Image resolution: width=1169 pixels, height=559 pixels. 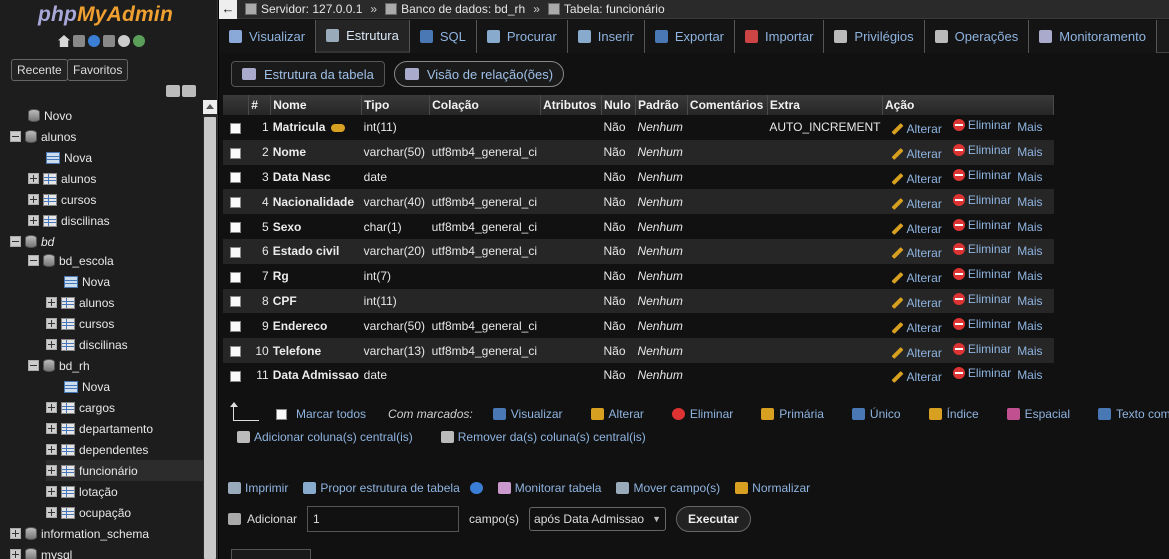 I want to click on subtab-table-structure: Estrutura da tabela, so click(x=308, y=74).